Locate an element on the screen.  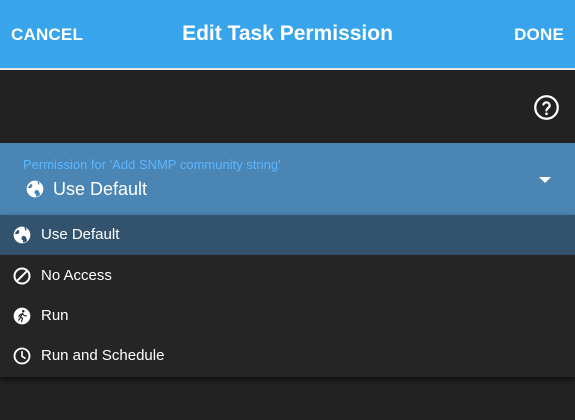
menu-item-use-default: Use Default is located at coordinates (287, 235).